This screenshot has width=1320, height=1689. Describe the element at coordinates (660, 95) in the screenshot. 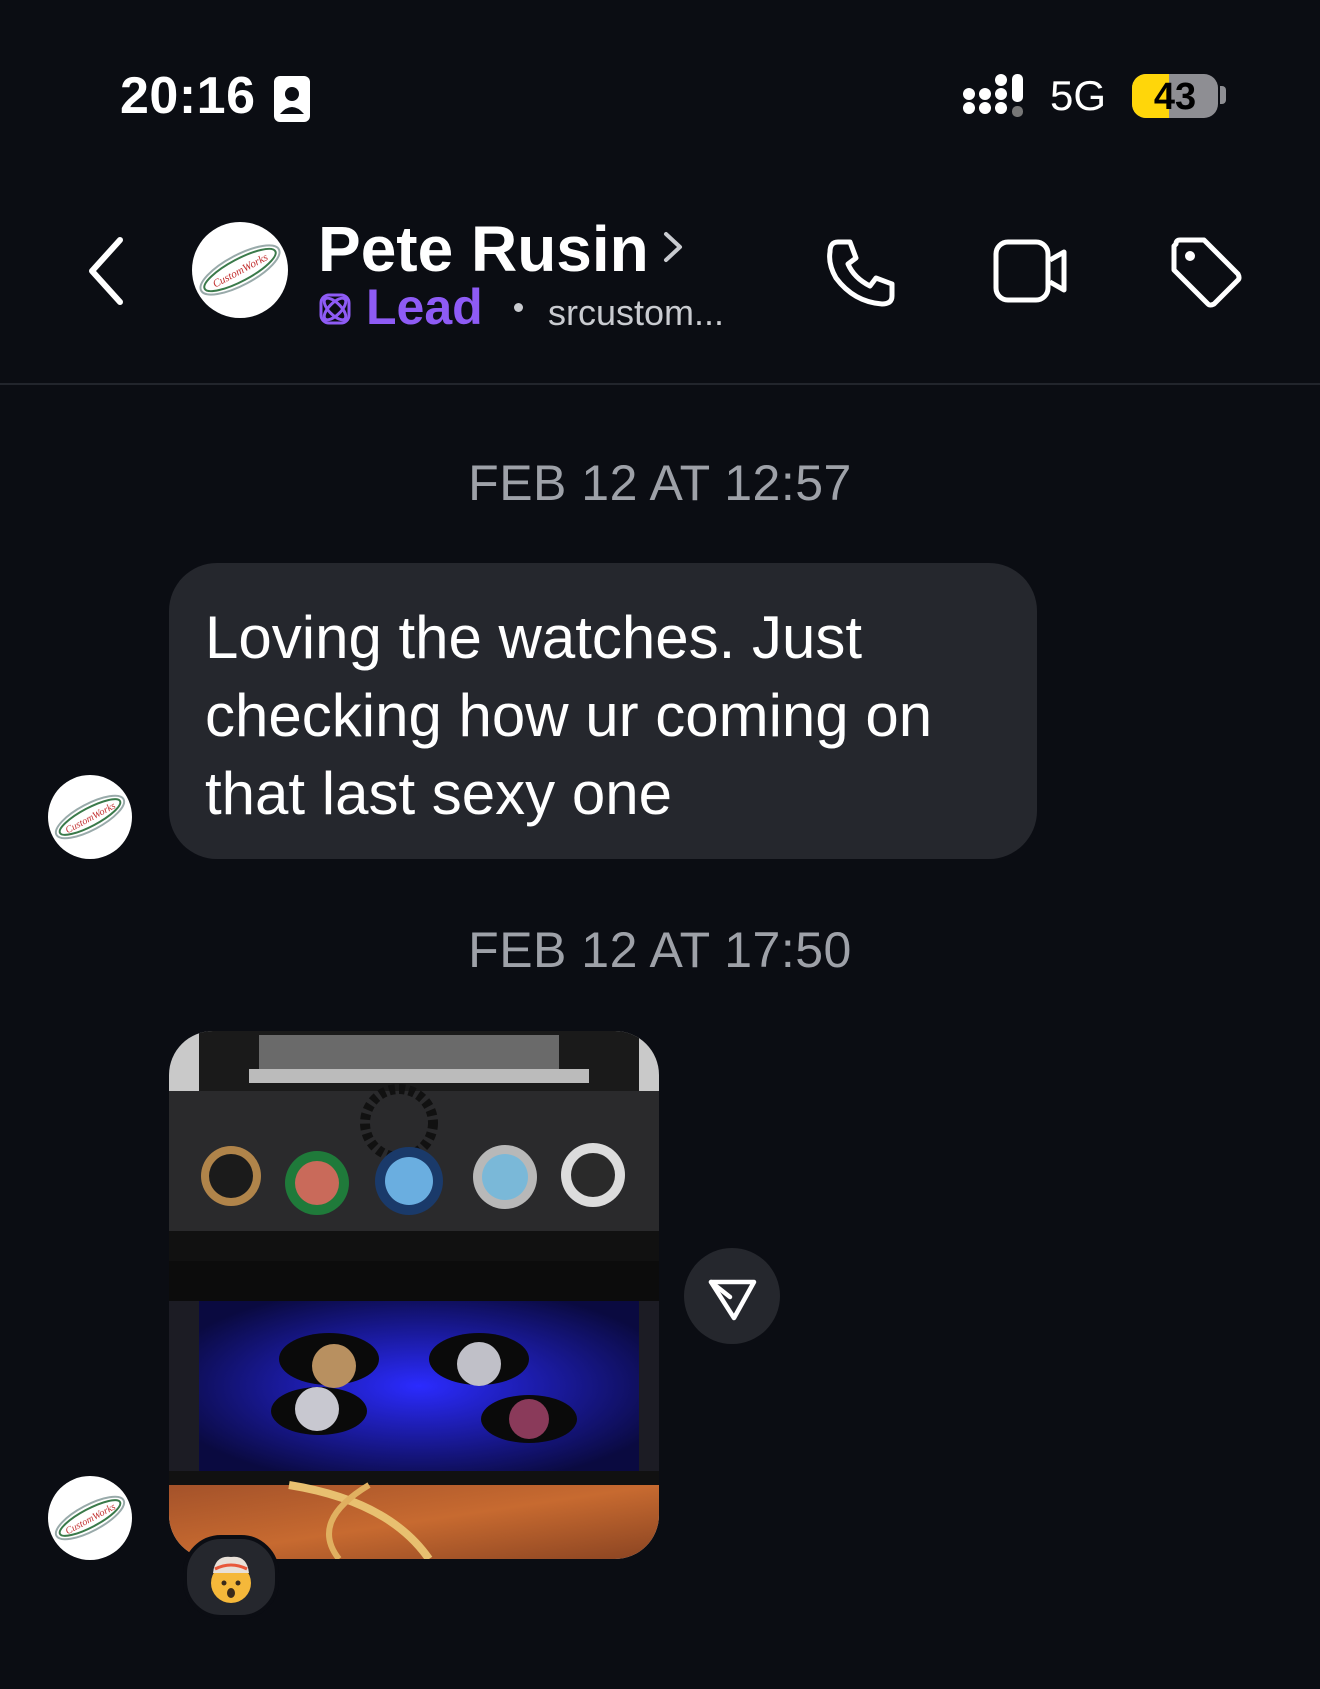

I see `status-bar: 20:16 5G 43` at that location.